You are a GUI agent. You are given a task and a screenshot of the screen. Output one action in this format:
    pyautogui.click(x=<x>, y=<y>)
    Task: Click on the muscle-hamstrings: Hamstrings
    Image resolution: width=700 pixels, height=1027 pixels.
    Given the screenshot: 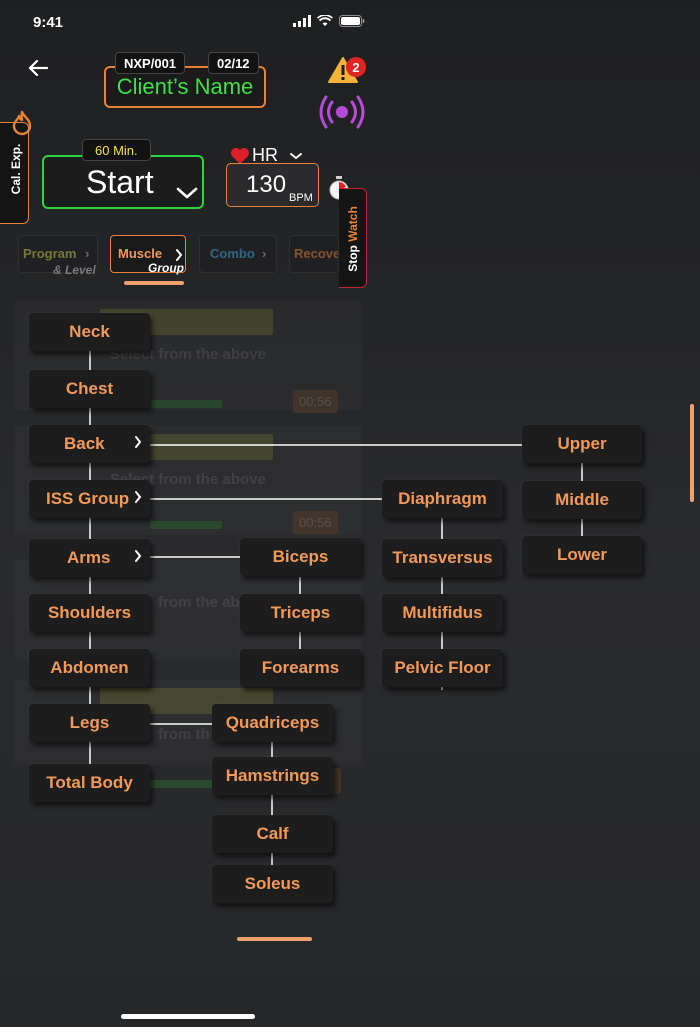 What is the action you would take?
    pyautogui.click(x=272, y=776)
    